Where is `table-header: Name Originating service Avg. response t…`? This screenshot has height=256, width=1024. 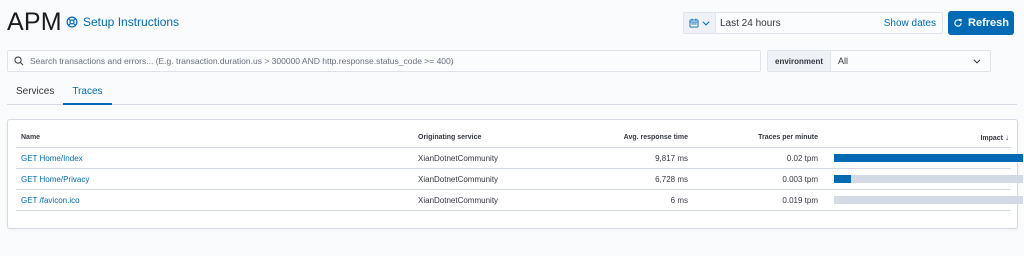 table-header: Name Originating service Avg. response t… is located at coordinates (513, 138).